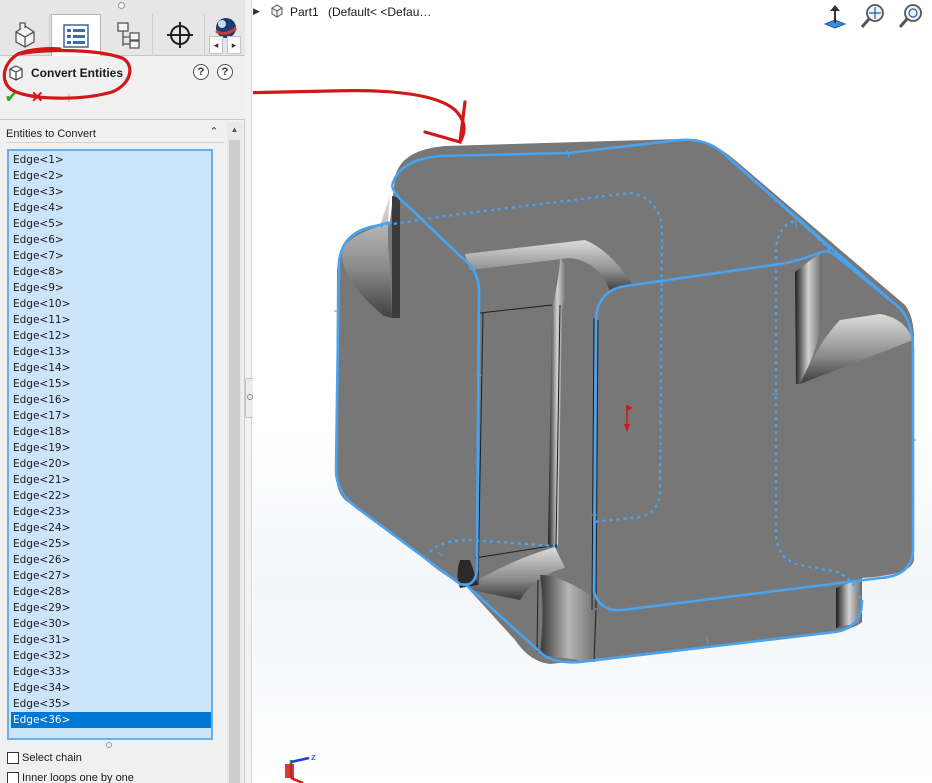  Describe the element at coordinates (234, 461) in the screenshot. I see `panel-scrollbar-thumb` at that location.